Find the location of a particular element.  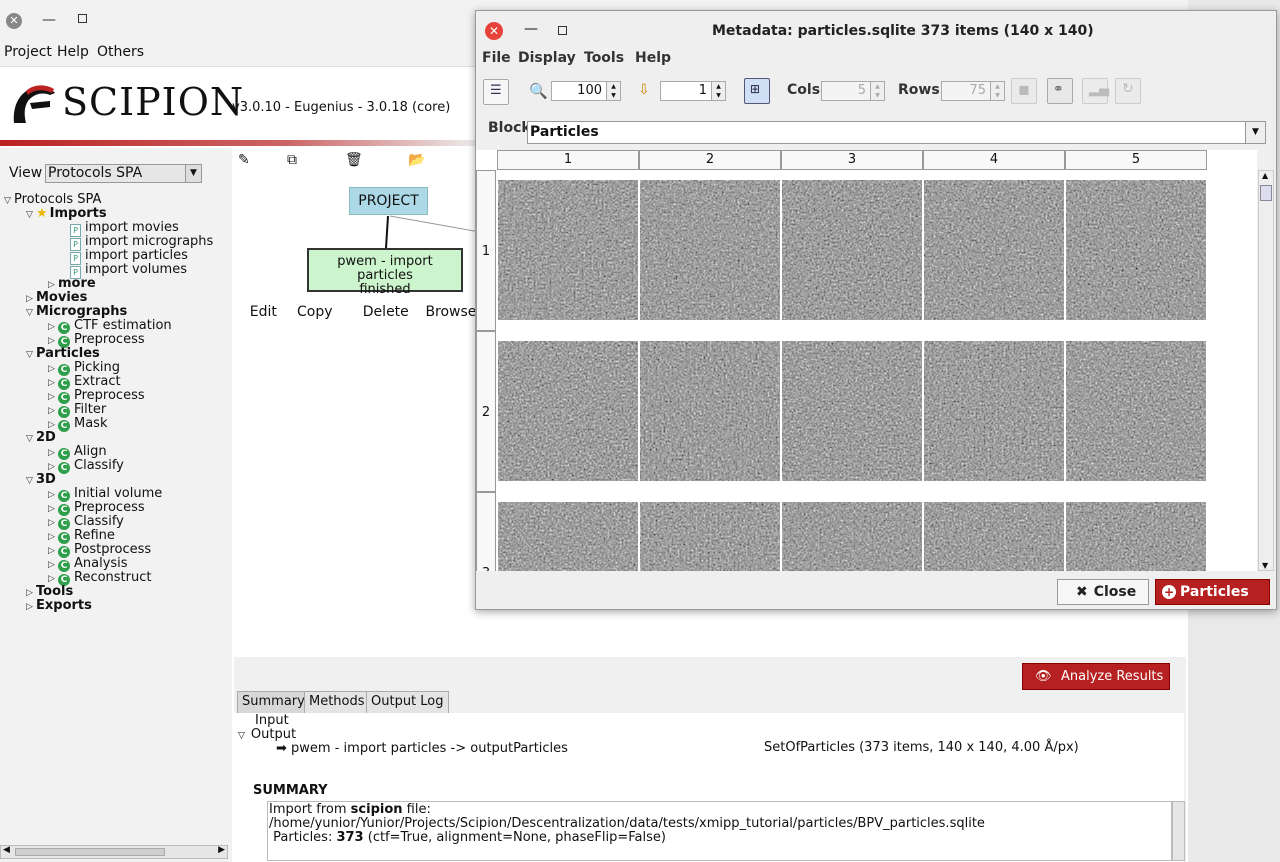

output-node: ▽ Output is located at coordinates (267, 734).